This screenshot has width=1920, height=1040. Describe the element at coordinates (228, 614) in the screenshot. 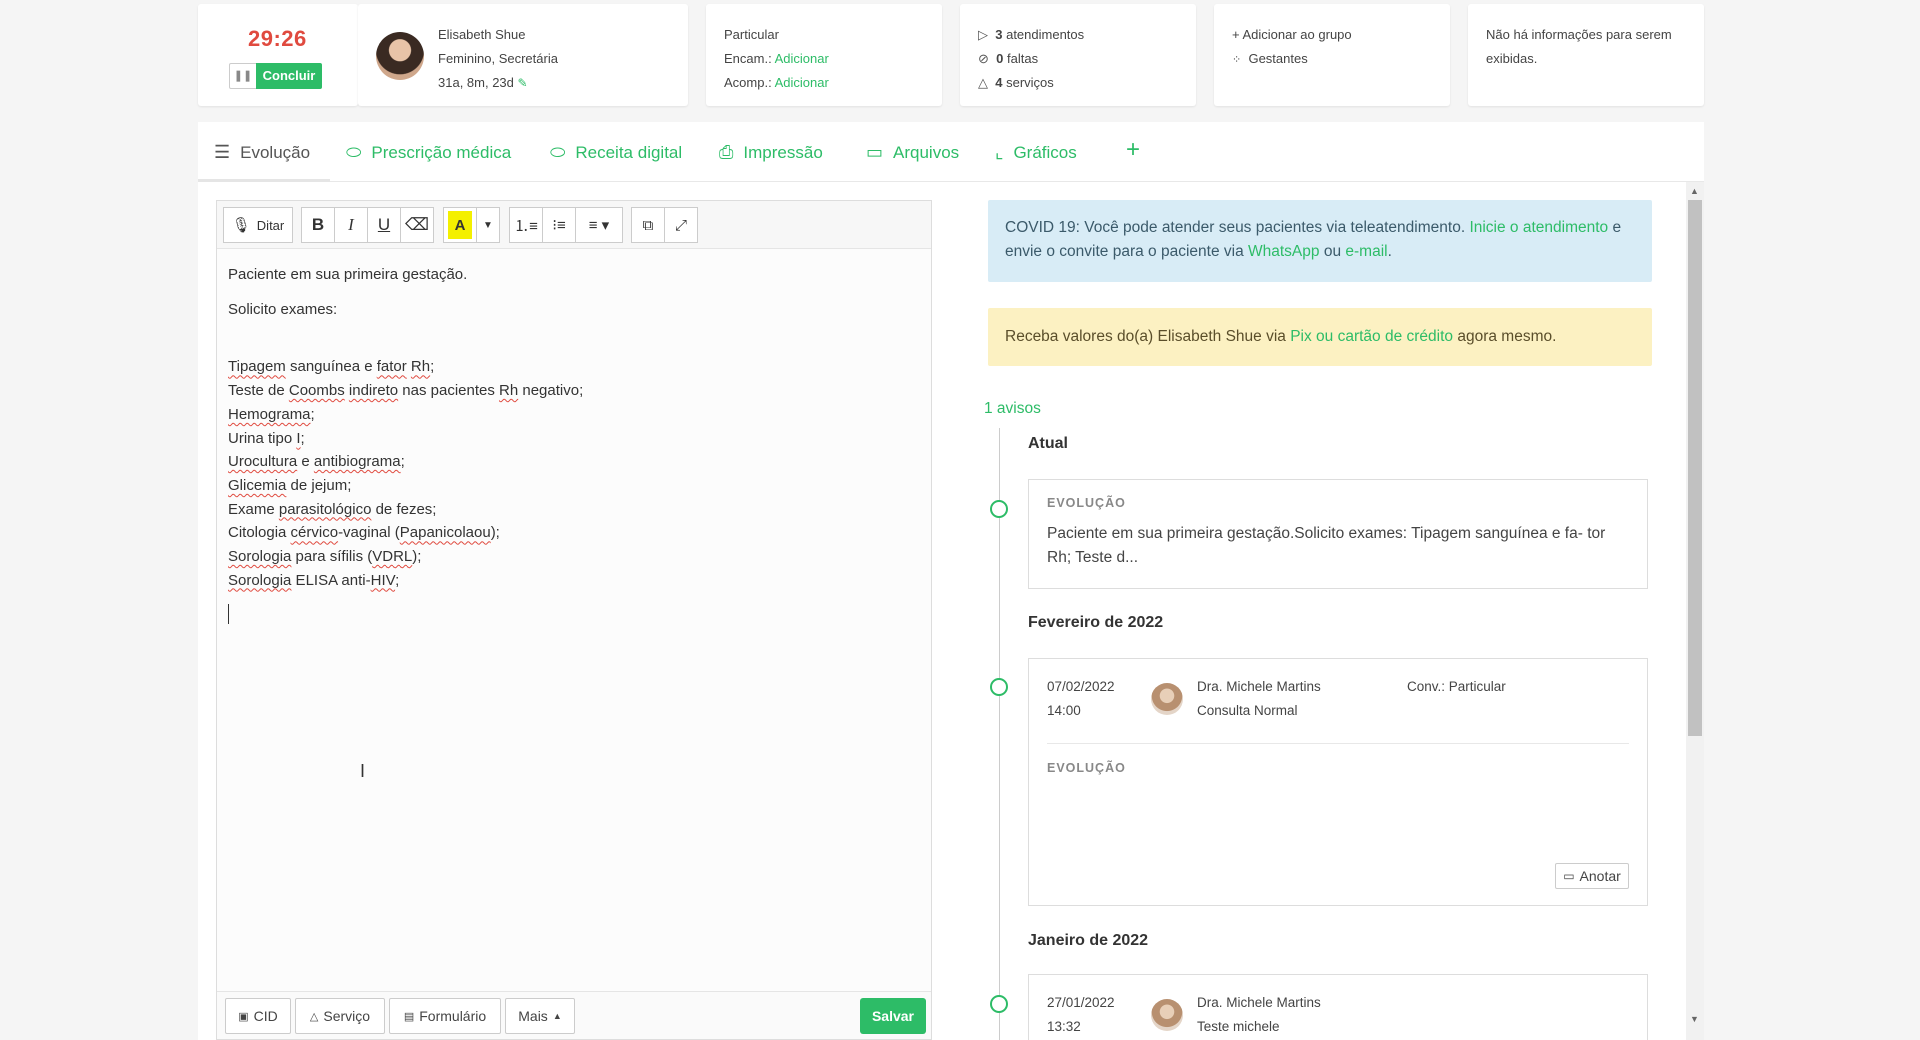

I see `text-caret` at that location.